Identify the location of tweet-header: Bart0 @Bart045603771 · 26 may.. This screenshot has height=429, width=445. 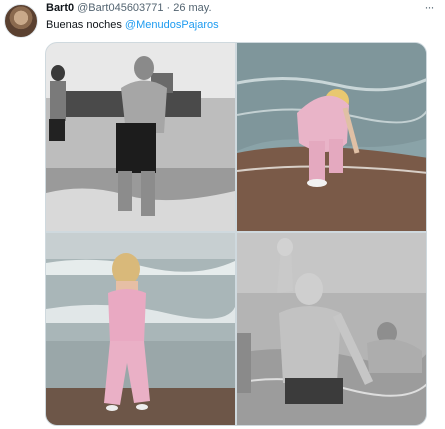
(129, 10).